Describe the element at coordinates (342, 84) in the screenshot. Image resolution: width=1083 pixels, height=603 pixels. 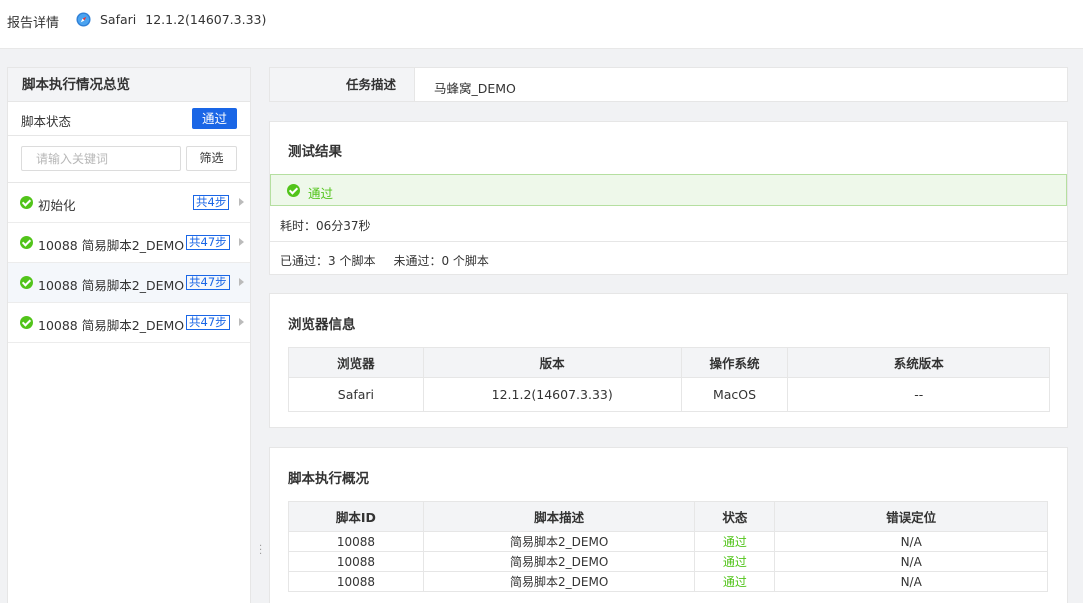
I see `task-description-label: 任务描述` at that location.